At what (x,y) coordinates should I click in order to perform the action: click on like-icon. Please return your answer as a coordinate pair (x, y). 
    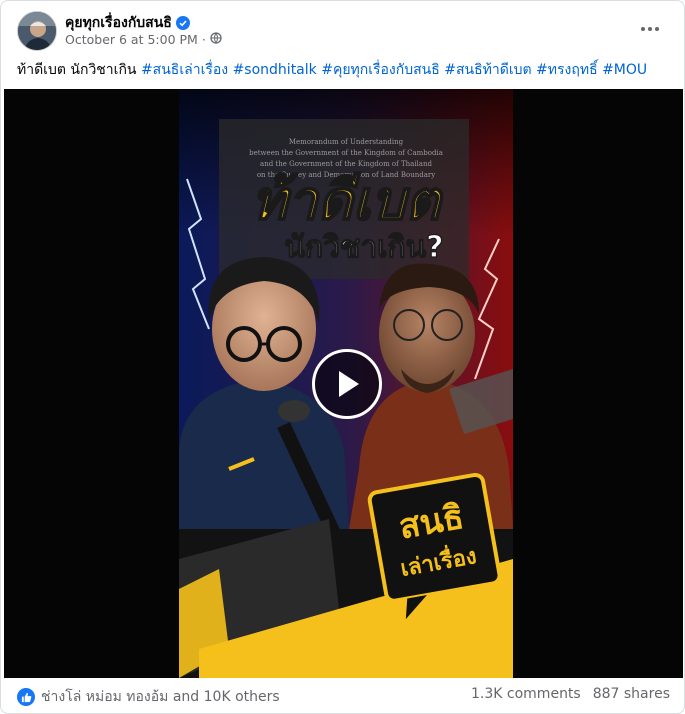
    Looking at the image, I should click on (26, 697).